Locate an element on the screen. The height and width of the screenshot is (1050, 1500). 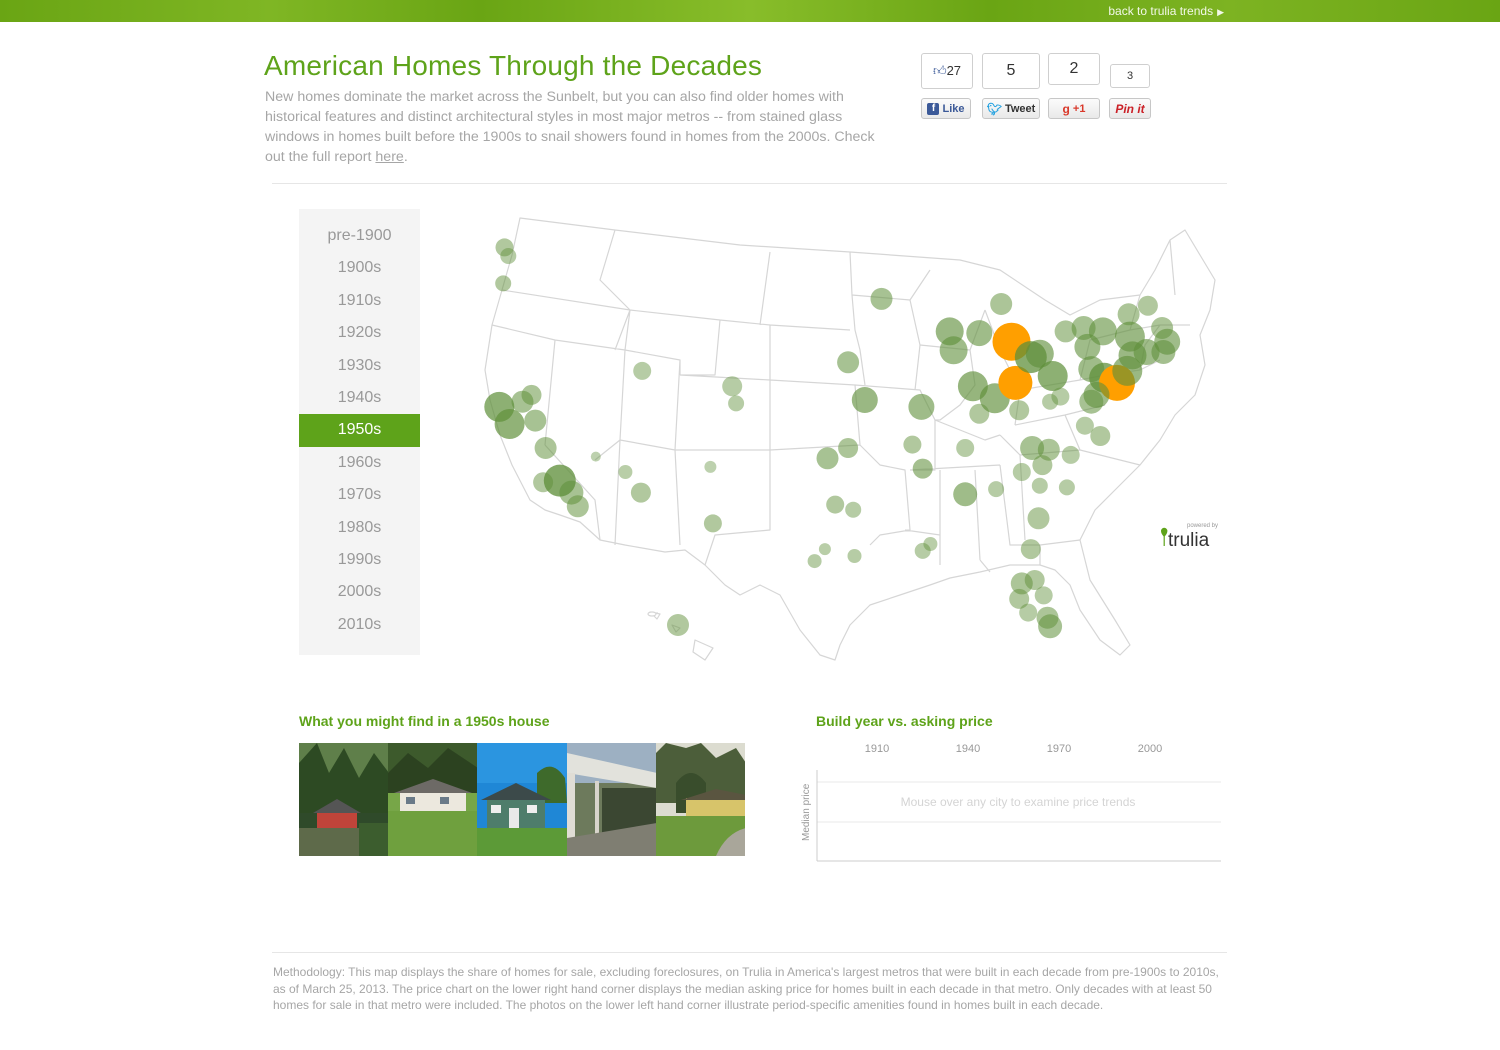
decade-2010s: 2010s is located at coordinates (359, 625).